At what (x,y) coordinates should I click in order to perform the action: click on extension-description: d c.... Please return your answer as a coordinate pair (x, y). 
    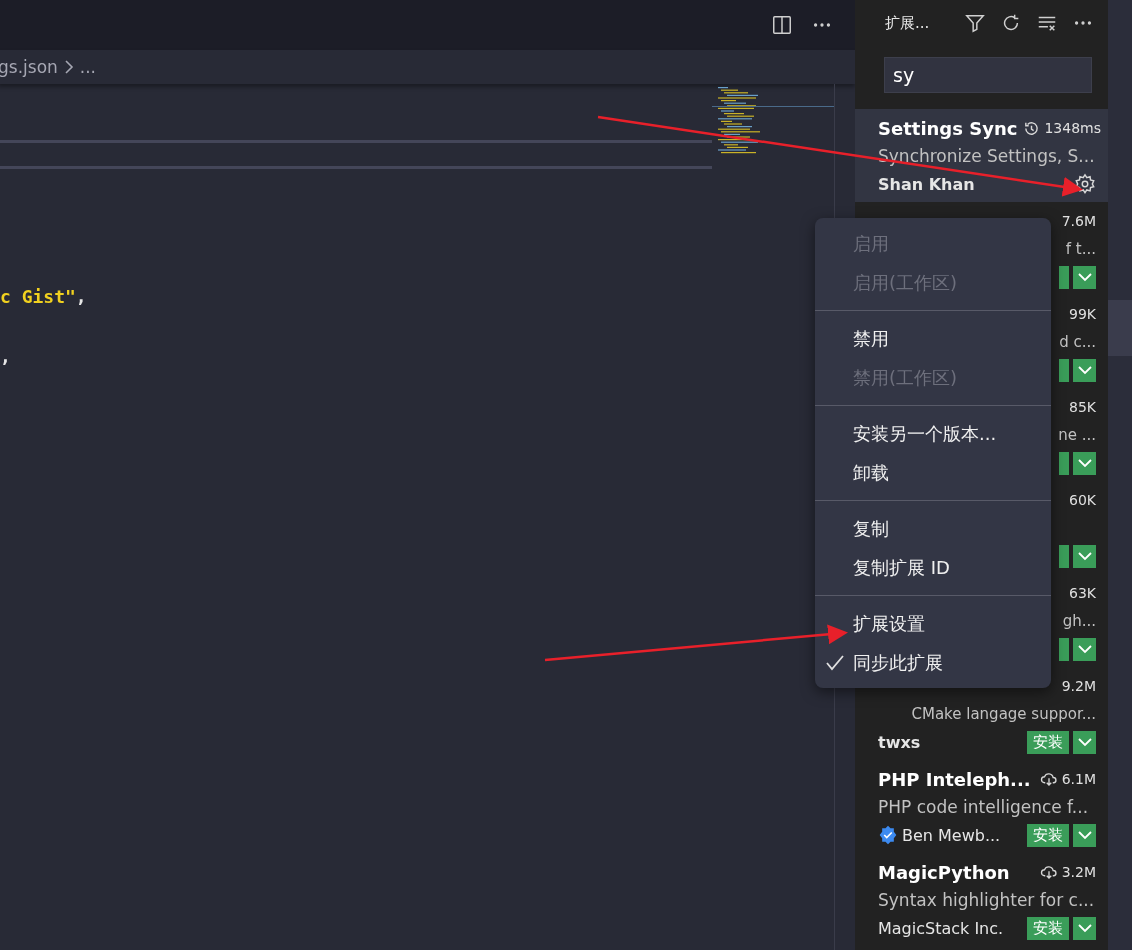
    Looking at the image, I should click on (1077, 342).